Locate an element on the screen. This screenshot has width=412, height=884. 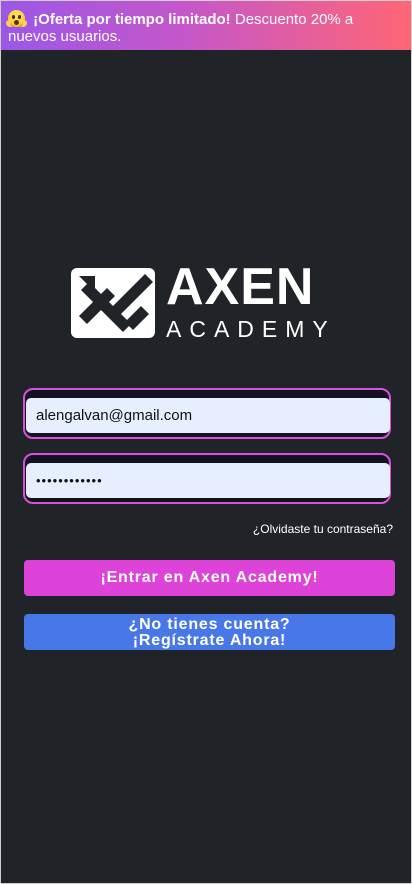
login-button: ¡Entrar en Axen Academy! is located at coordinates (209, 578).